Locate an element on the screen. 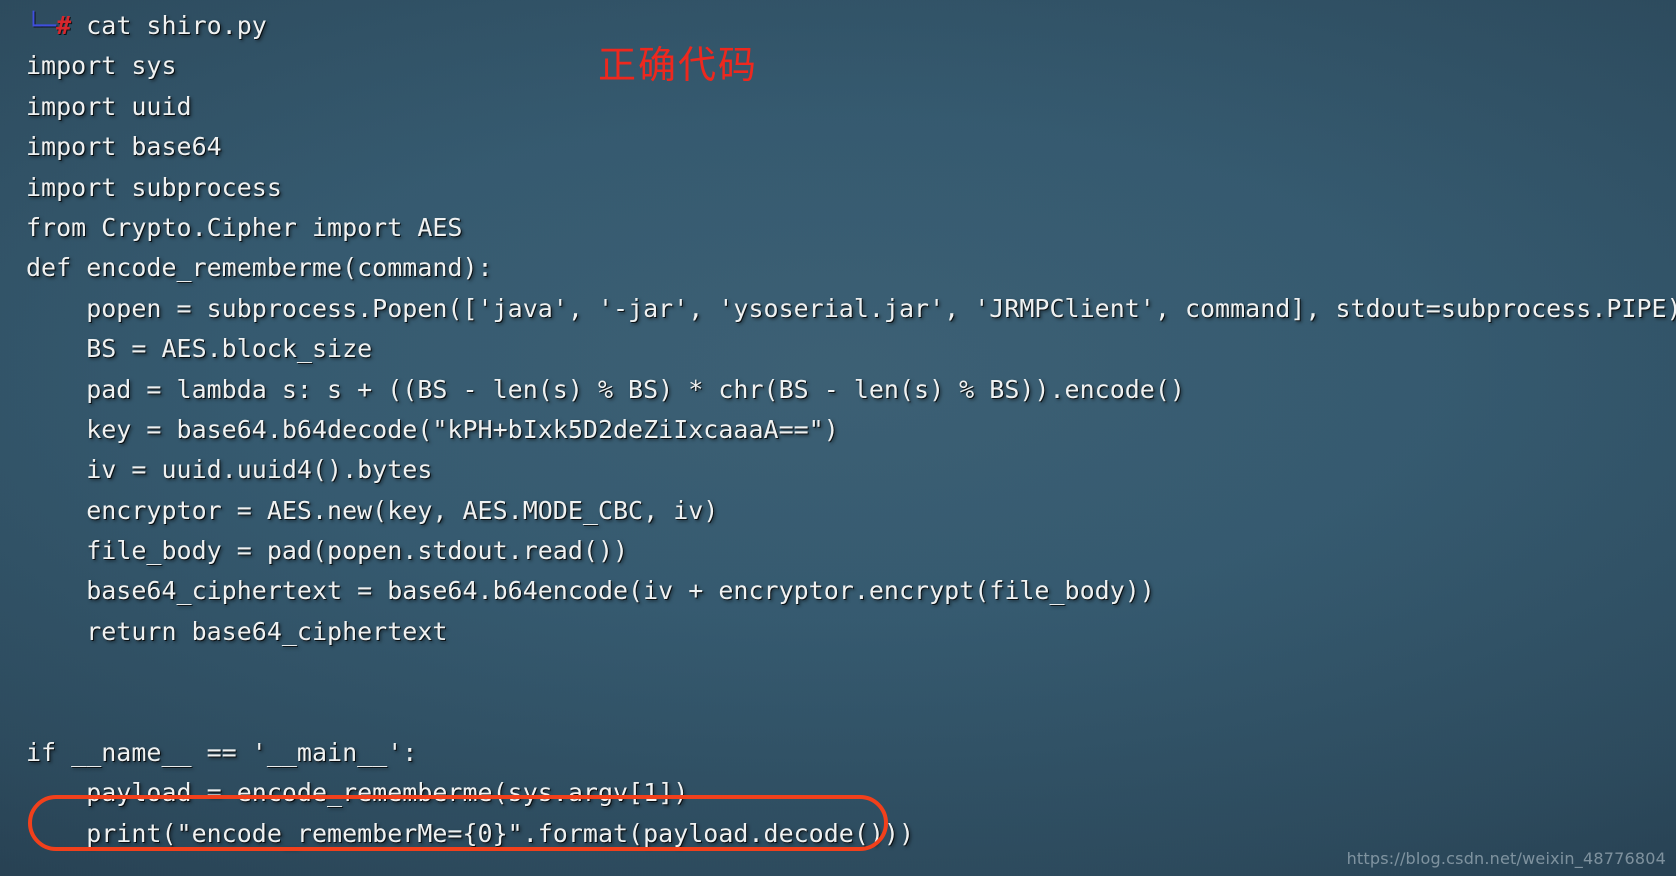 The height and width of the screenshot is (876, 1676). prompt-corner-glyph-icon: └─ is located at coordinates (41, 25).